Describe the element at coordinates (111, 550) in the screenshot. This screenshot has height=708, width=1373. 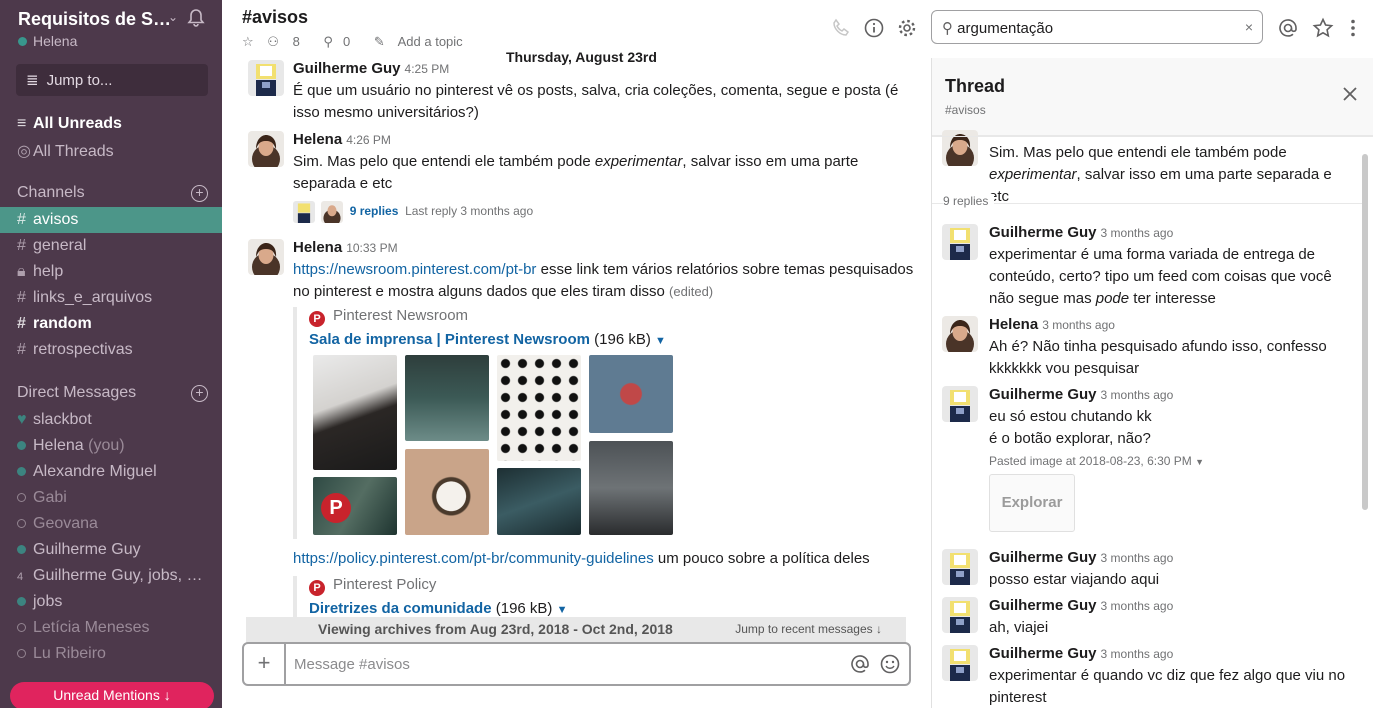
I see `sidebar-dm-guilherme: Guilherme Guy` at that location.